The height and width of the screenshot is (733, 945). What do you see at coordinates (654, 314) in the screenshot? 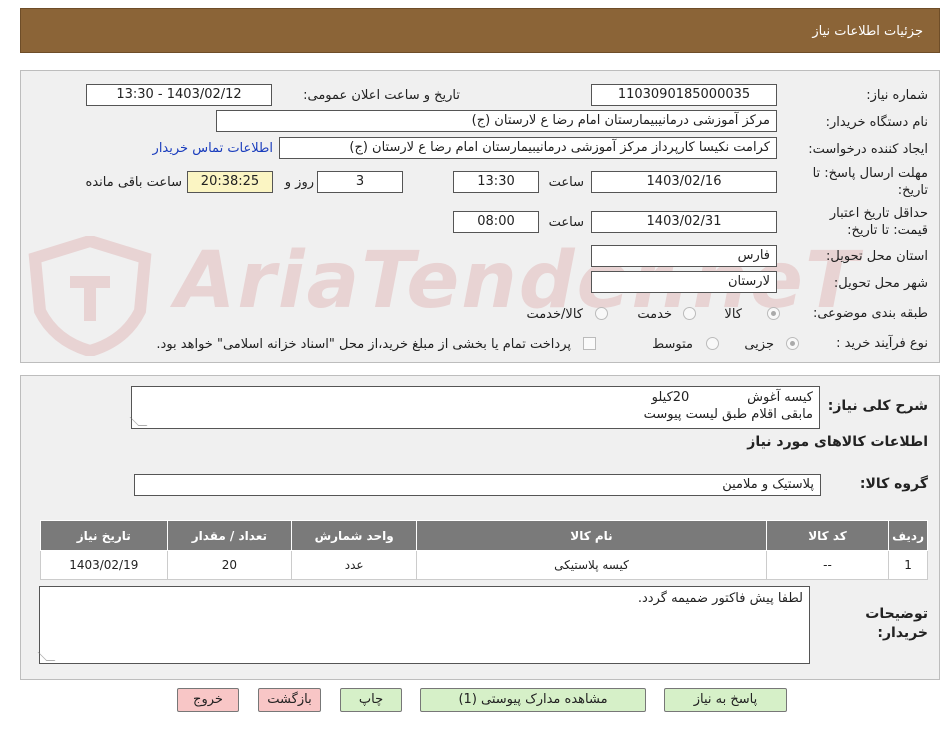
I see `category-service-label: خدمت` at bounding box center [654, 314].